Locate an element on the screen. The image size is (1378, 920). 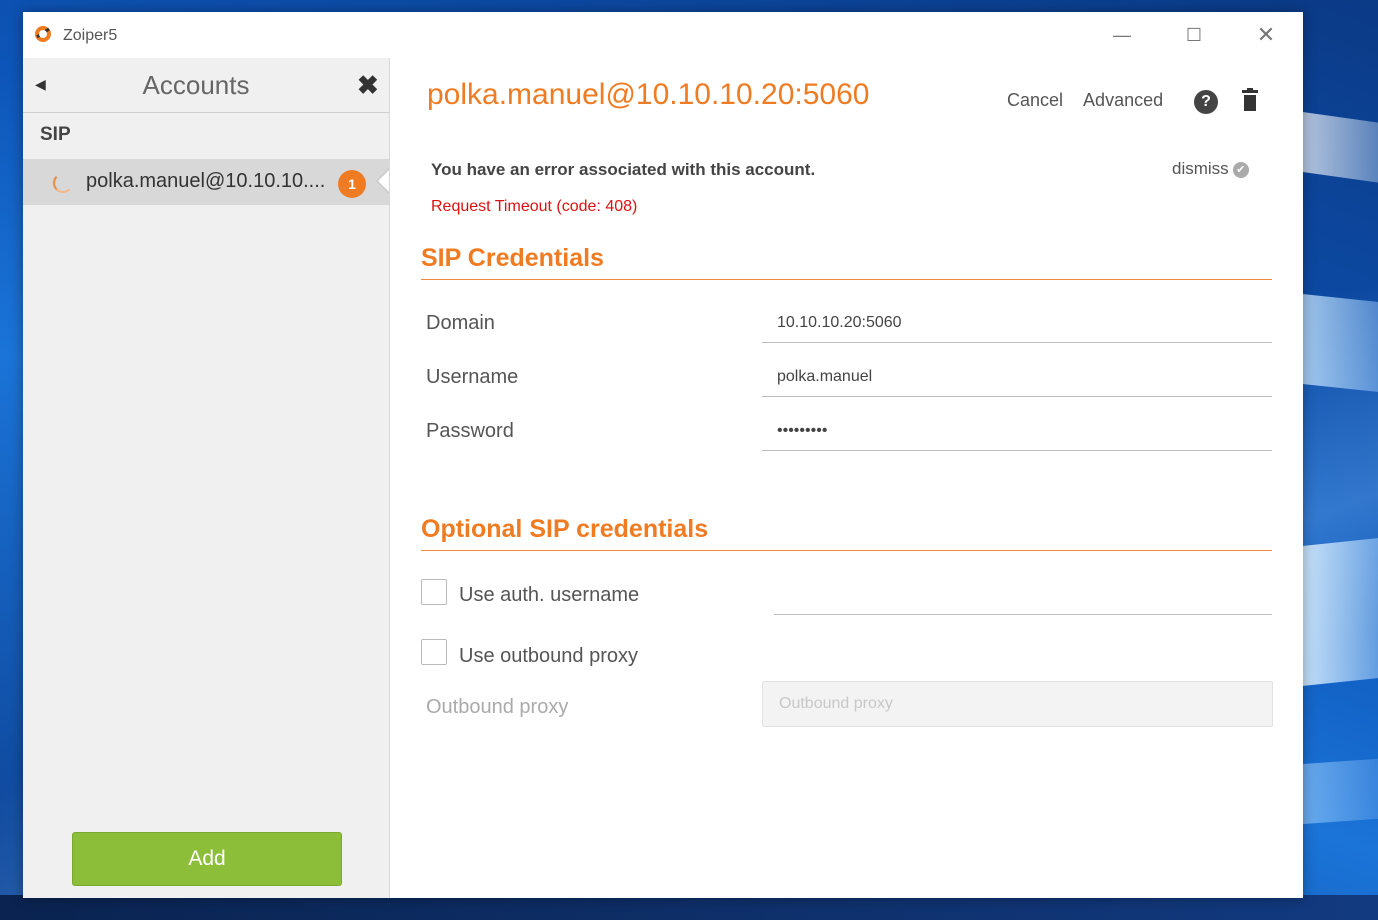
minimize-button: — is located at coordinates (1122, 35).